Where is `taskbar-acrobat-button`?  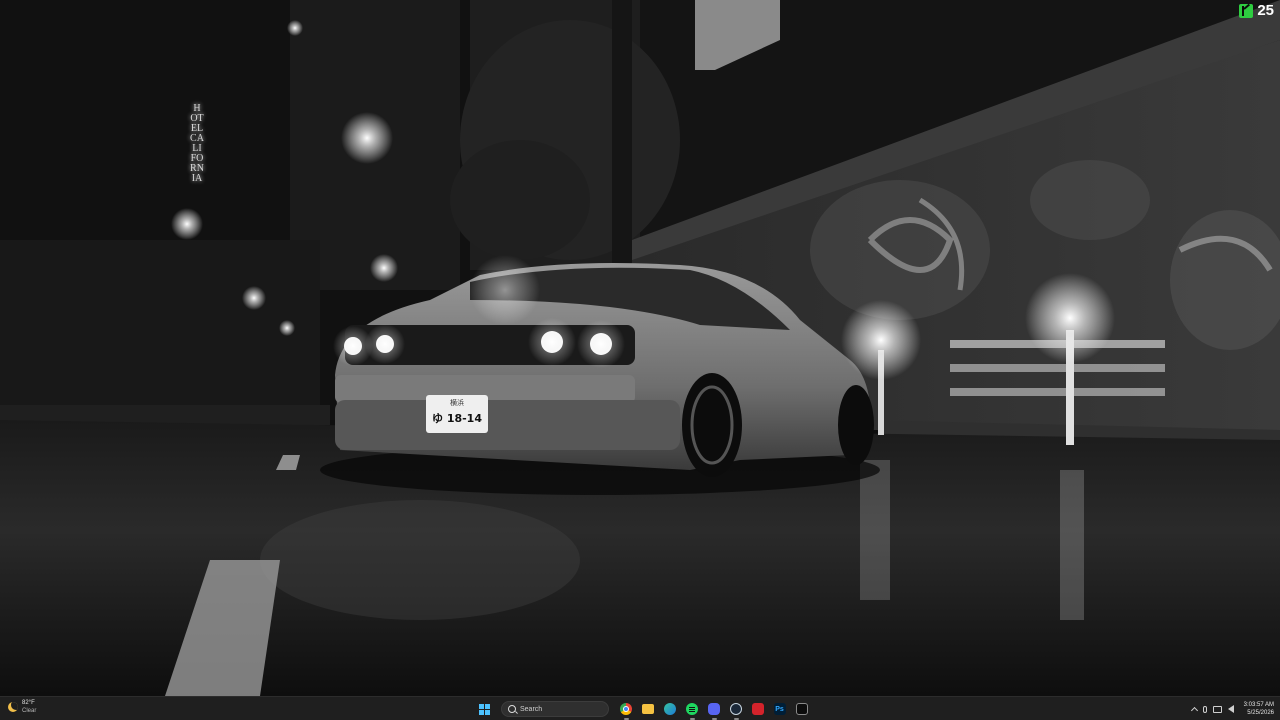 taskbar-acrobat-button is located at coordinates (757, 709).